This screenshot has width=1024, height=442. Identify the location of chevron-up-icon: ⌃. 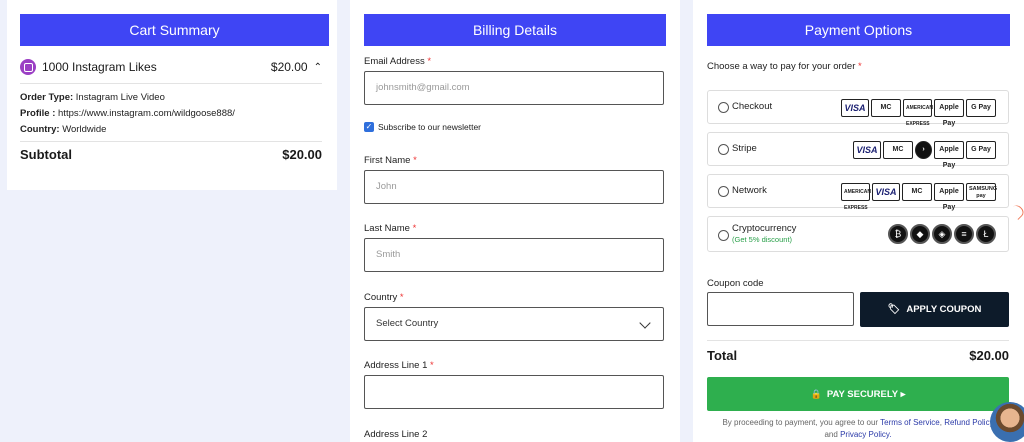
(318, 67).